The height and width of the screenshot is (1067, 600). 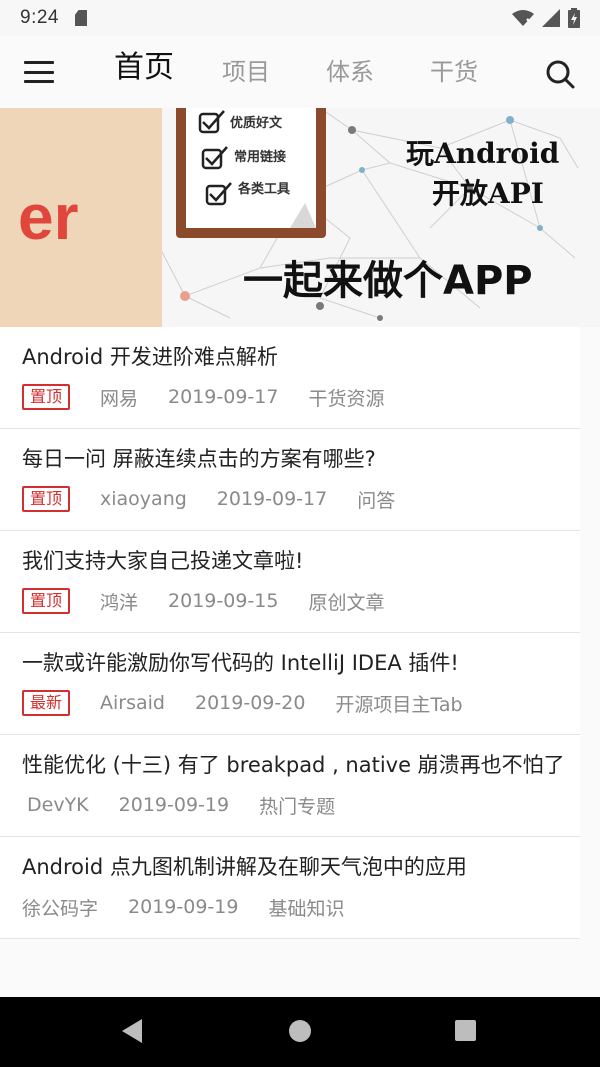 What do you see at coordinates (301, 397) in the screenshot?
I see `article-meta: 置顶 网易 2019-09-17 干货资源` at bounding box center [301, 397].